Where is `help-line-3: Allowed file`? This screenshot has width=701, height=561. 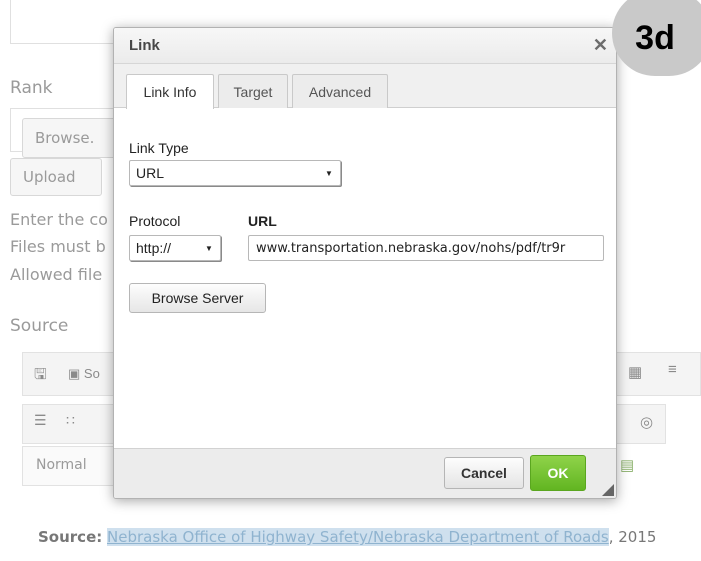 help-line-3: Allowed file is located at coordinates (56, 274).